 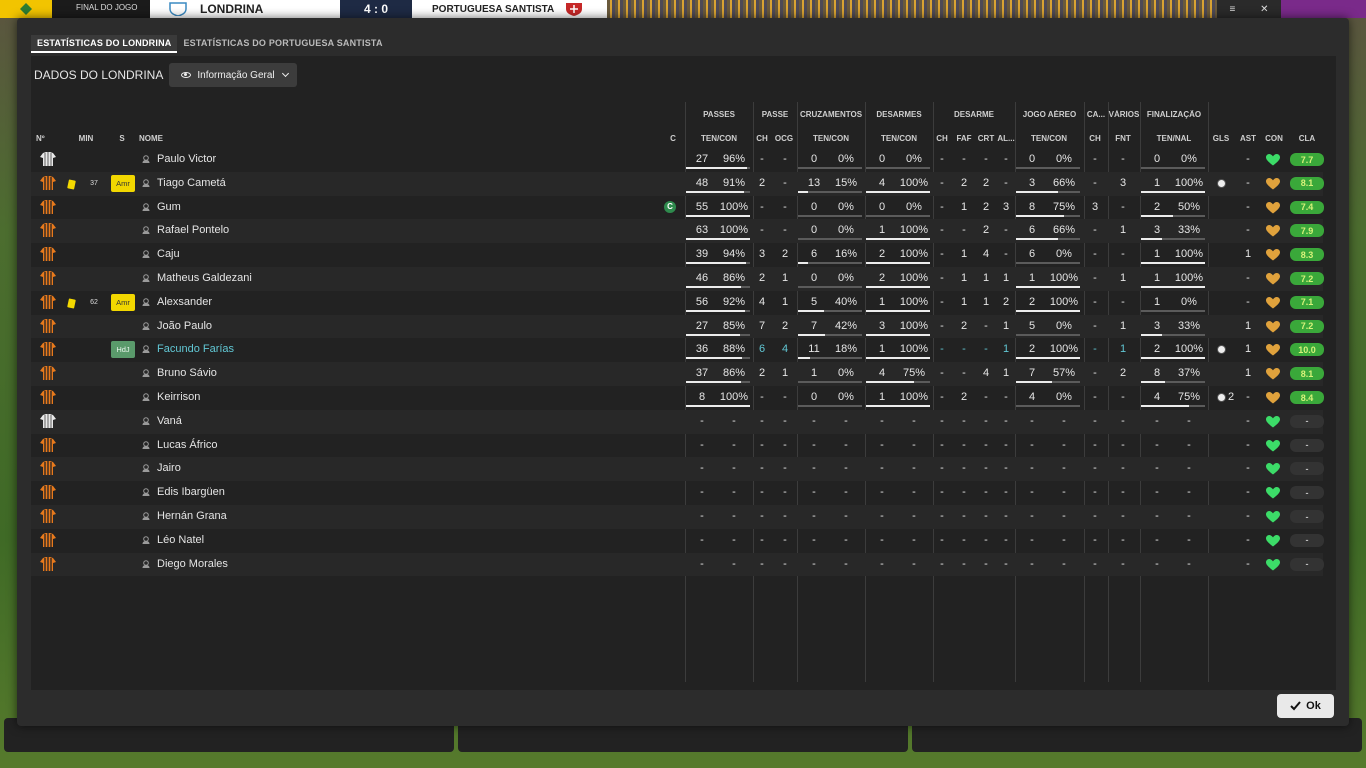 I want to click on ok-button: Ok, so click(x=1305, y=706).